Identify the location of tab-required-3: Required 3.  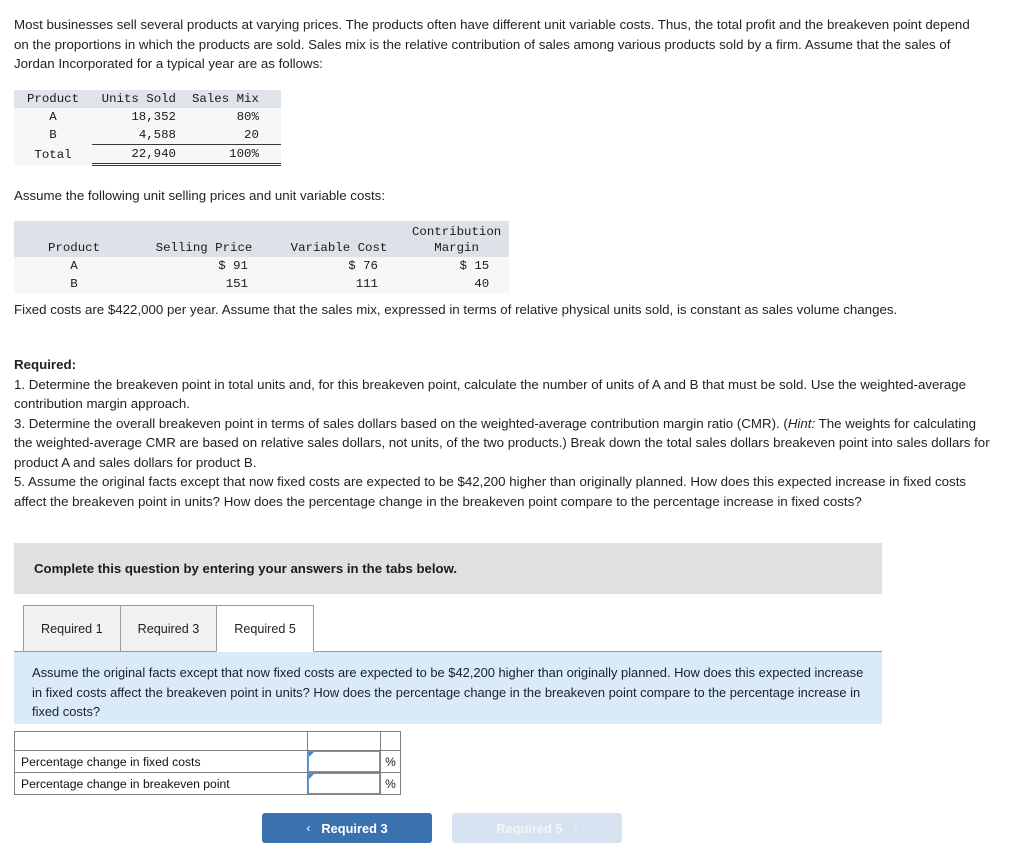
(168, 628).